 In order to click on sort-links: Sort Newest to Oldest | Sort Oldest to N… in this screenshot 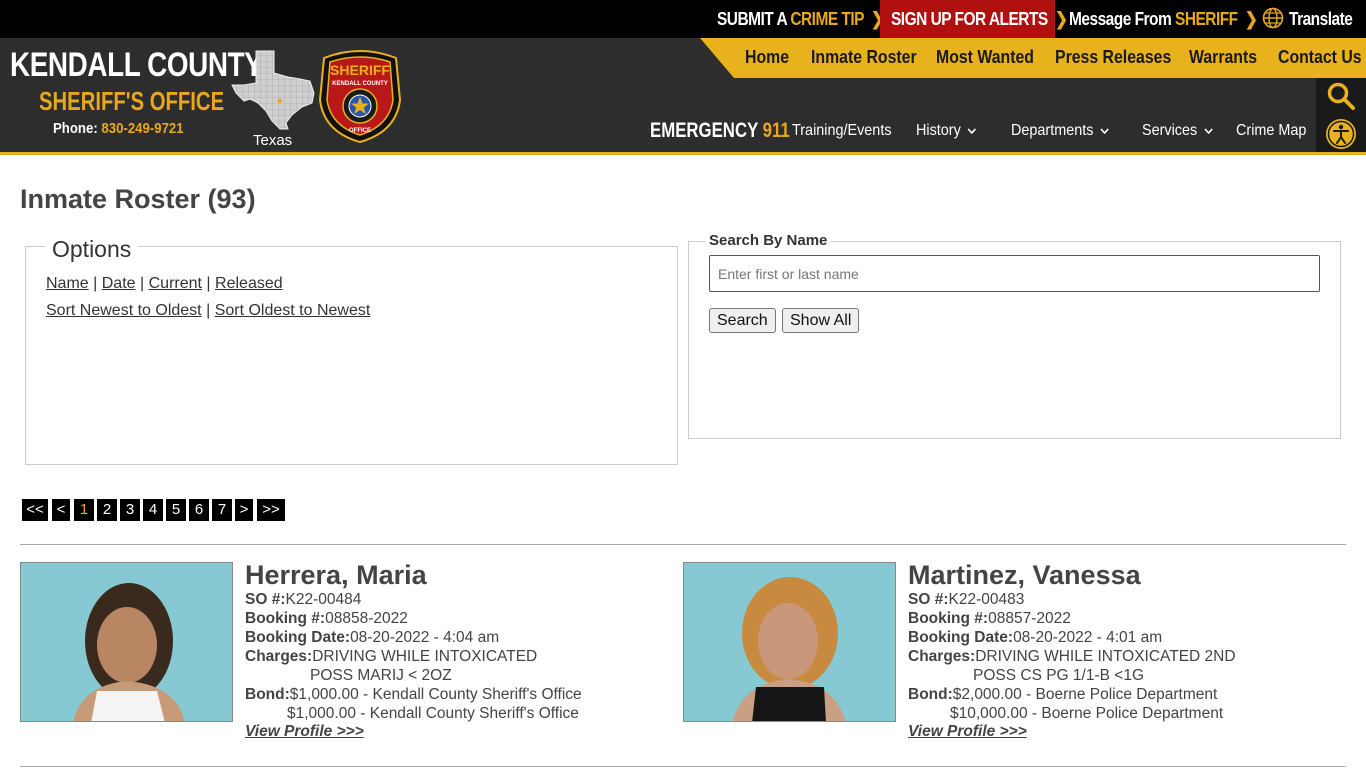, I will do `click(208, 311)`.